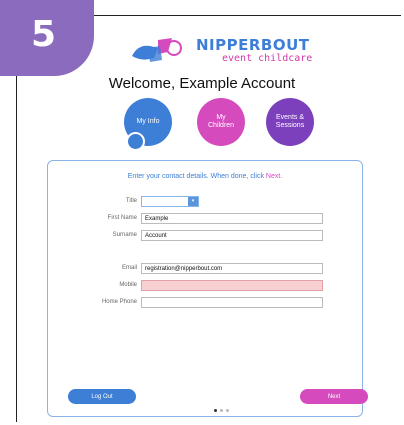  I want to click on email-label: Email, so click(129, 268).